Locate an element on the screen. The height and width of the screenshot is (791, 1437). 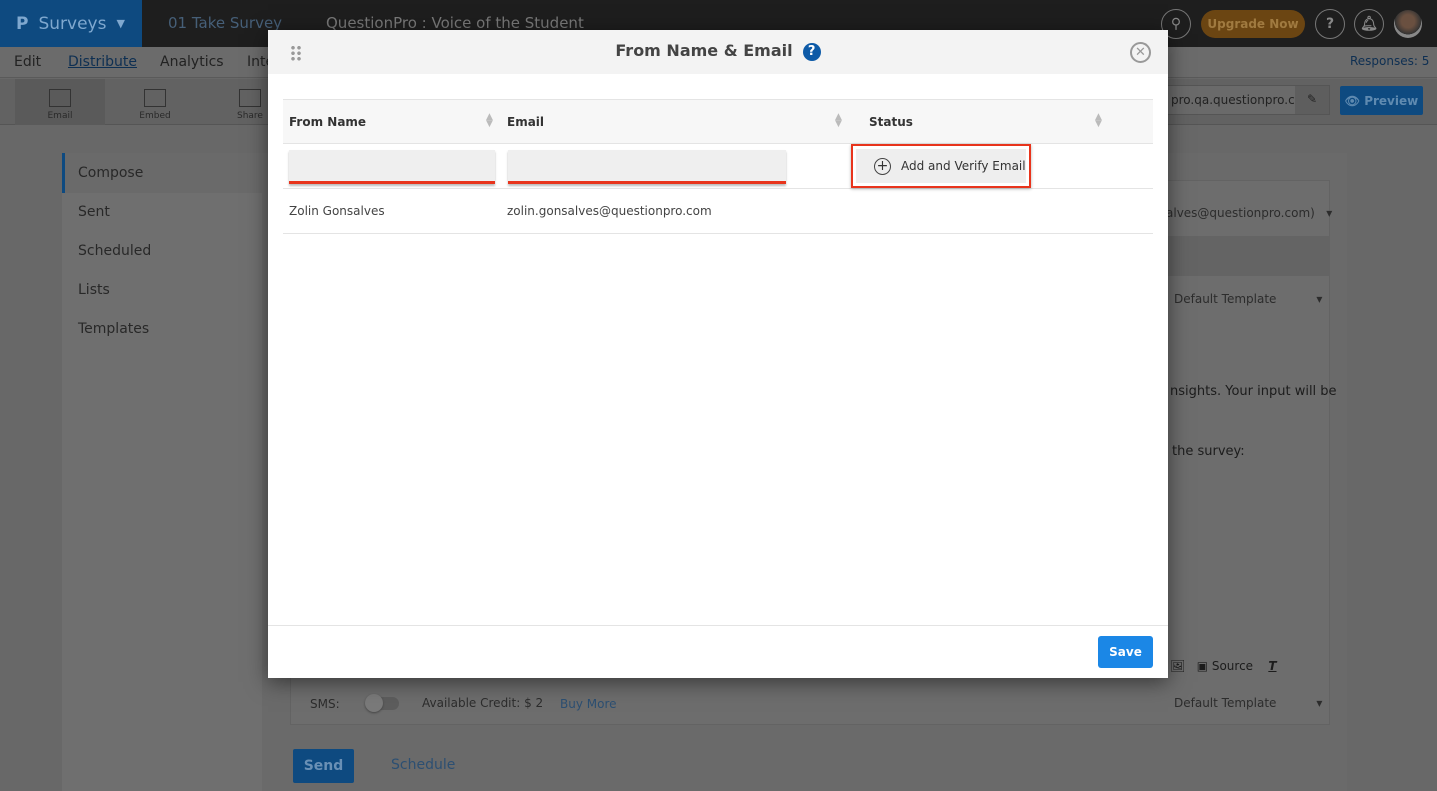
schedule-button: Schedule is located at coordinates (423, 765).